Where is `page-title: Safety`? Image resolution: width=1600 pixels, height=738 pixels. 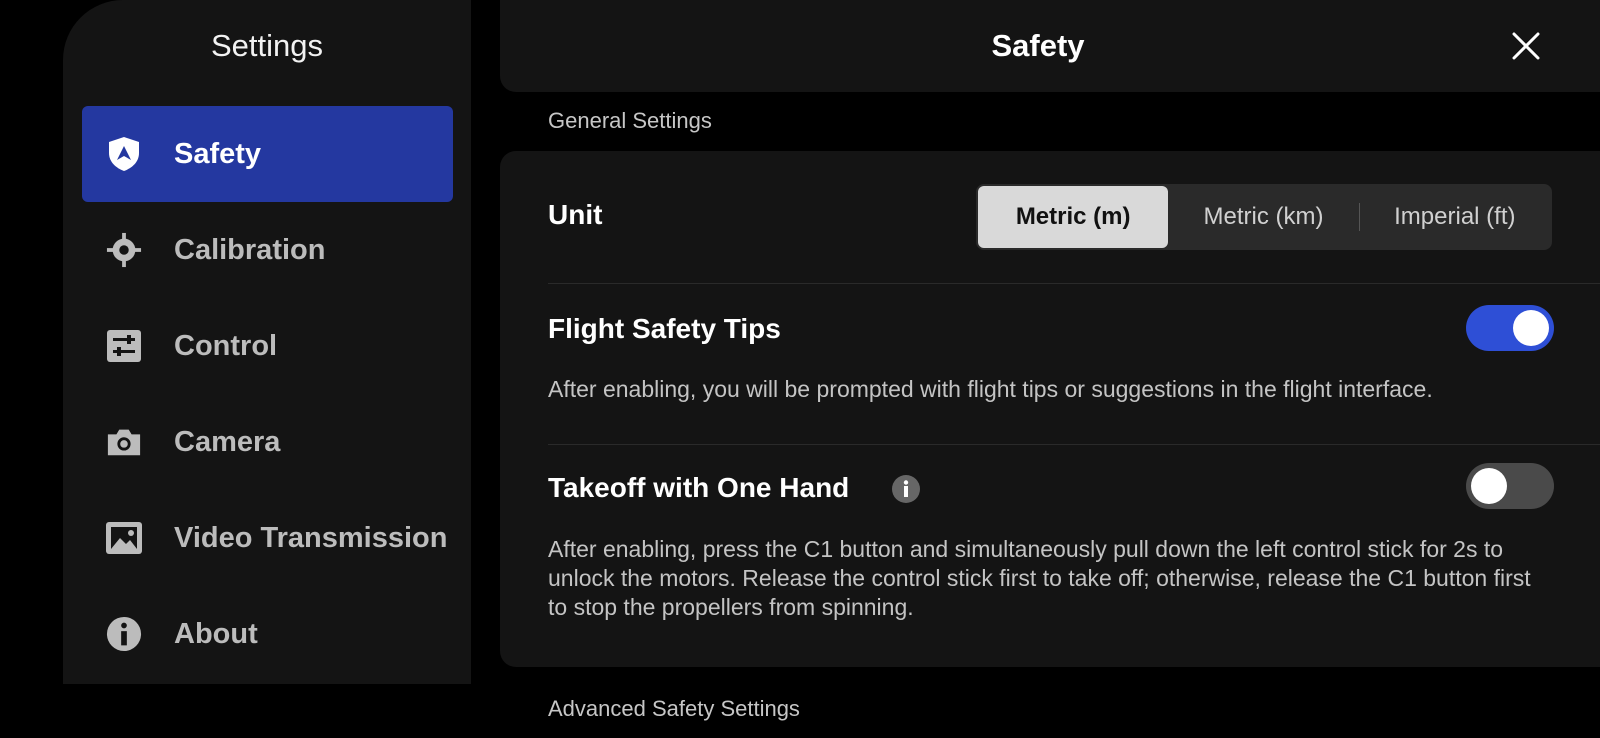 page-title: Safety is located at coordinates (1038, 45).